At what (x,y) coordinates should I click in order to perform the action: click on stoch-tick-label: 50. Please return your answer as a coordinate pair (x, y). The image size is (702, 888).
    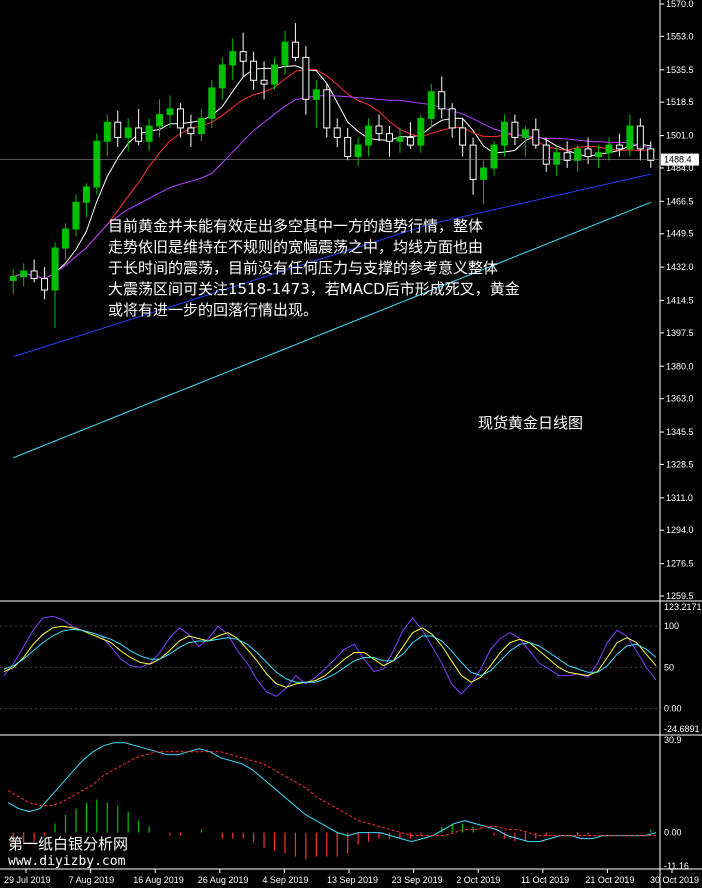
    Looking at the image, I should click on (669, 667).